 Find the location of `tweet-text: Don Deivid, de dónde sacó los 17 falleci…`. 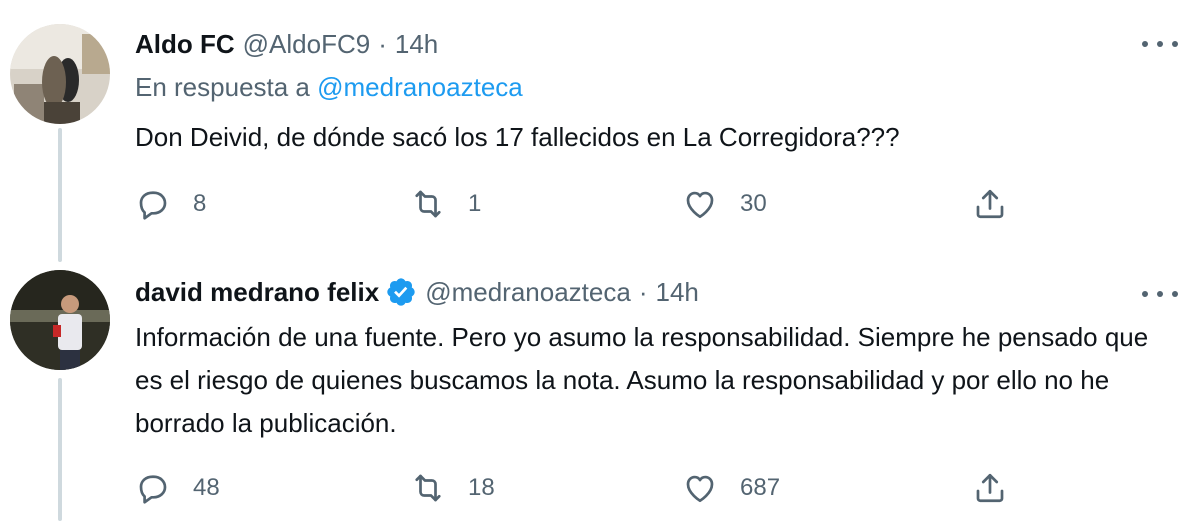

tweet-text: Don Deivid, de dónde sacó los 17 falleci… is located at coordinates (517, 137).